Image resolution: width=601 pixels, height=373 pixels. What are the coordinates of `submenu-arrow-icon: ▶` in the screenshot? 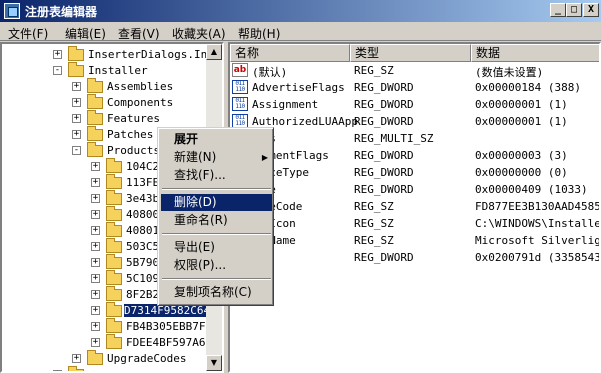 It's located at (264, 157).